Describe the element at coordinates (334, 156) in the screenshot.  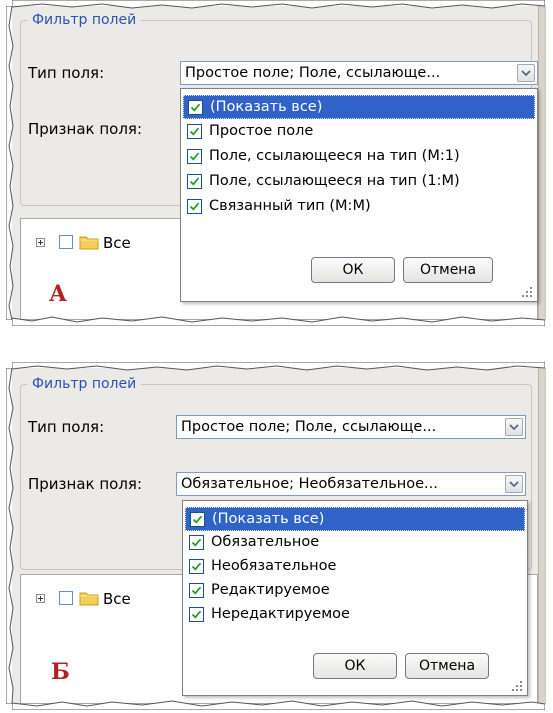
I see `popup-option-label: Поле, ссылающееся на тип (M:1)` at that location.